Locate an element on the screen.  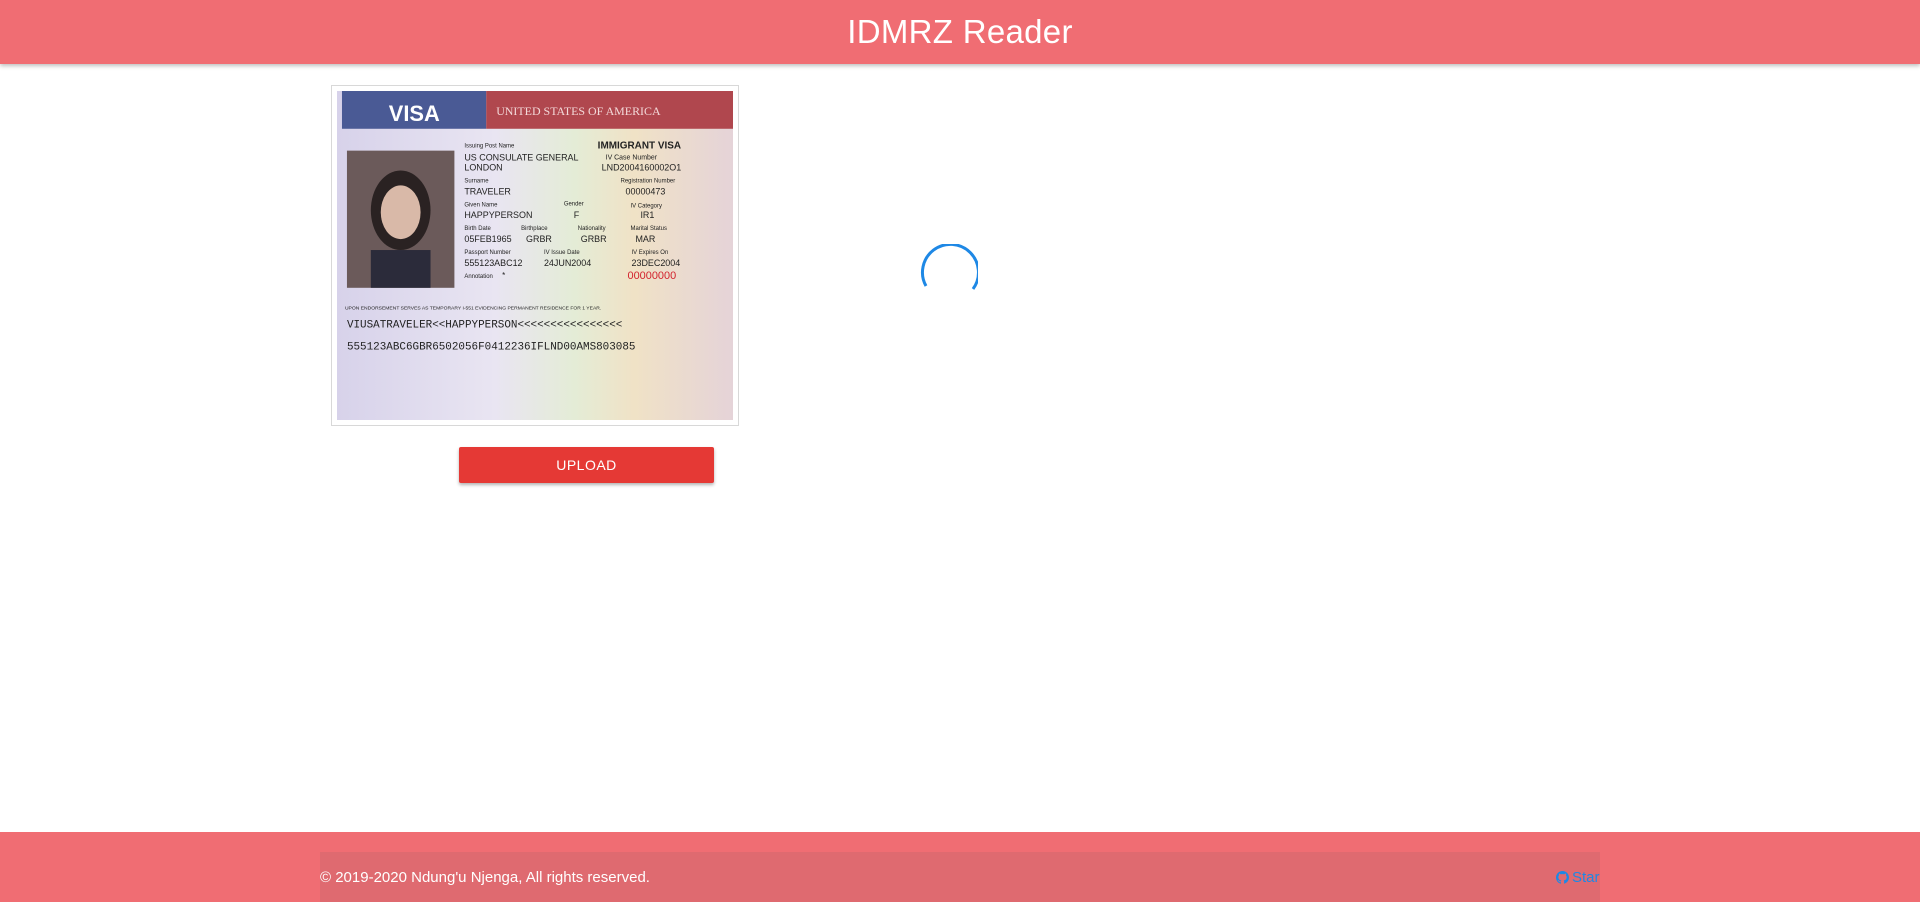
github-star-link: Star is located at coordinates (1578, 877).